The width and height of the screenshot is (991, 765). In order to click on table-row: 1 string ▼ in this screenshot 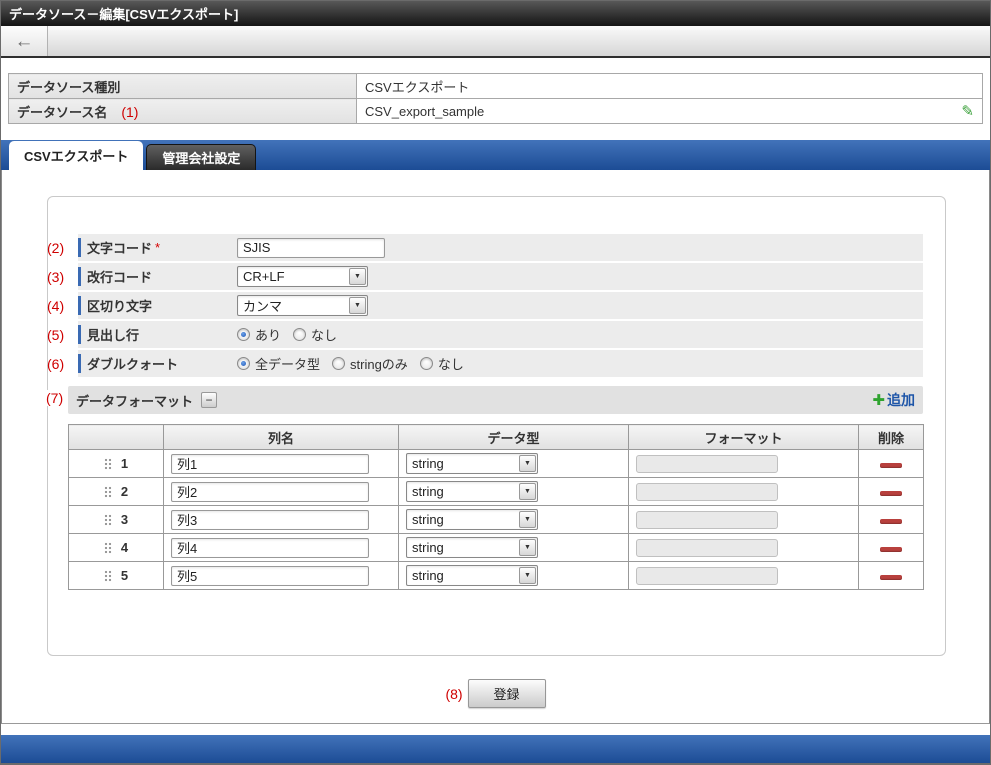, I will do `click(496, 463)`.